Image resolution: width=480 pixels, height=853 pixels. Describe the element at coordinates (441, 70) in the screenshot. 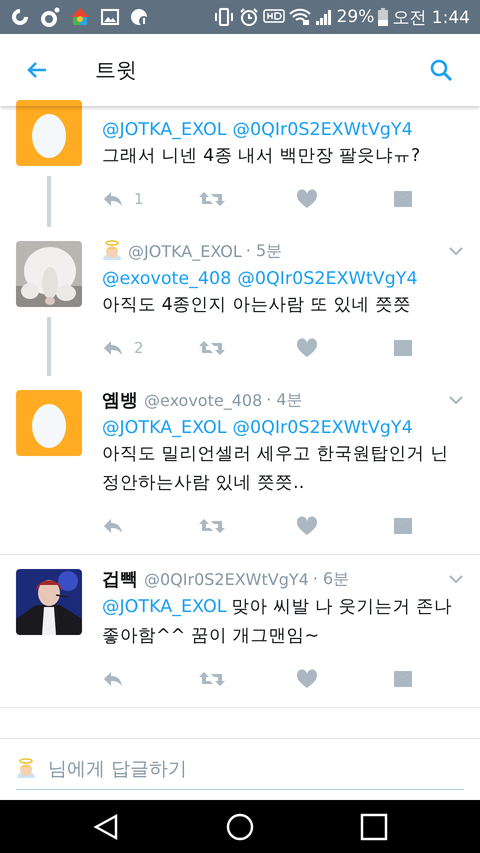

I see `search-icon` at that location.